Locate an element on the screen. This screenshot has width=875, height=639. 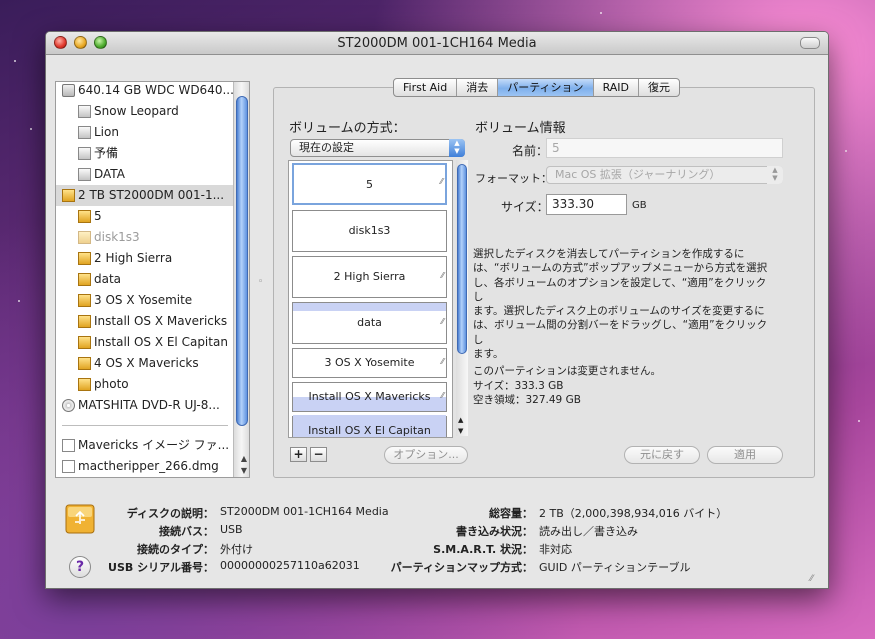
partition-block: Install OS X El Capitan is located at coordinates (369, 426).